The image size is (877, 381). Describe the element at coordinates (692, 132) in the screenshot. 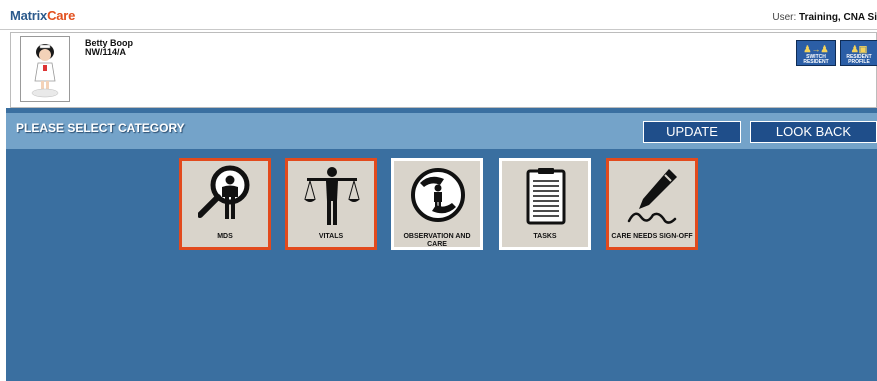

I see `update-button: UPDATE` at that location.